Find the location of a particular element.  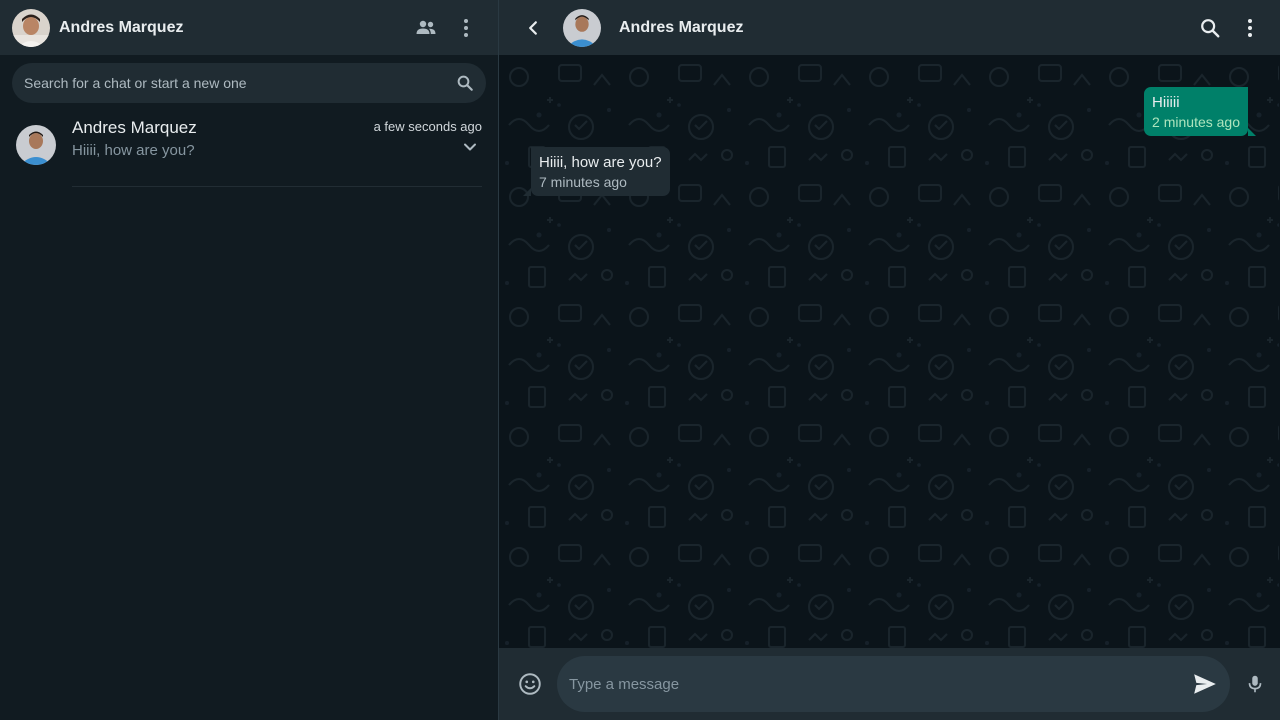

voice-message-button is located at coordinates (1255, 684).